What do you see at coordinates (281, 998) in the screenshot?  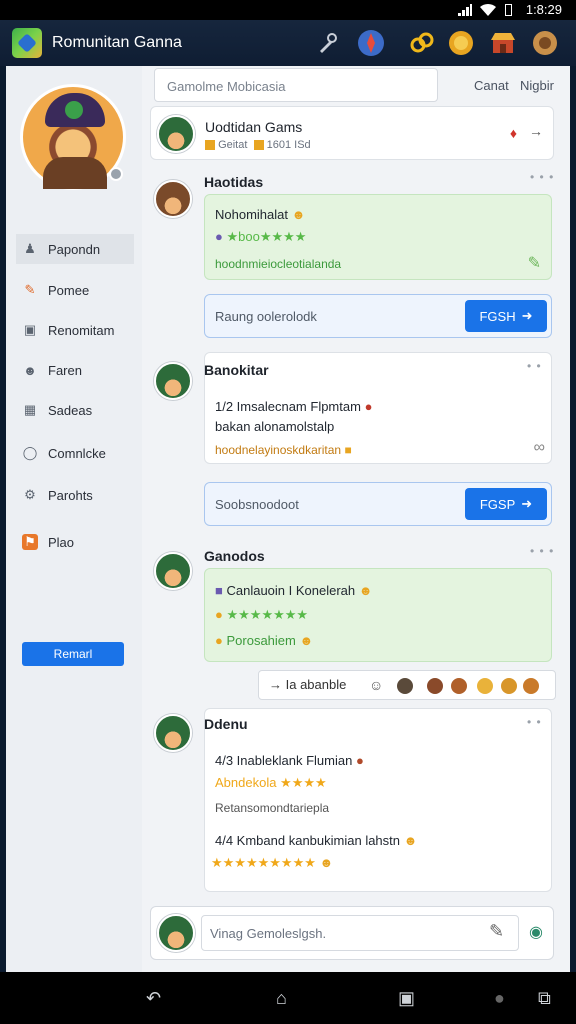 I see `home-icon: ⌂` at bounding box center [281, 998].